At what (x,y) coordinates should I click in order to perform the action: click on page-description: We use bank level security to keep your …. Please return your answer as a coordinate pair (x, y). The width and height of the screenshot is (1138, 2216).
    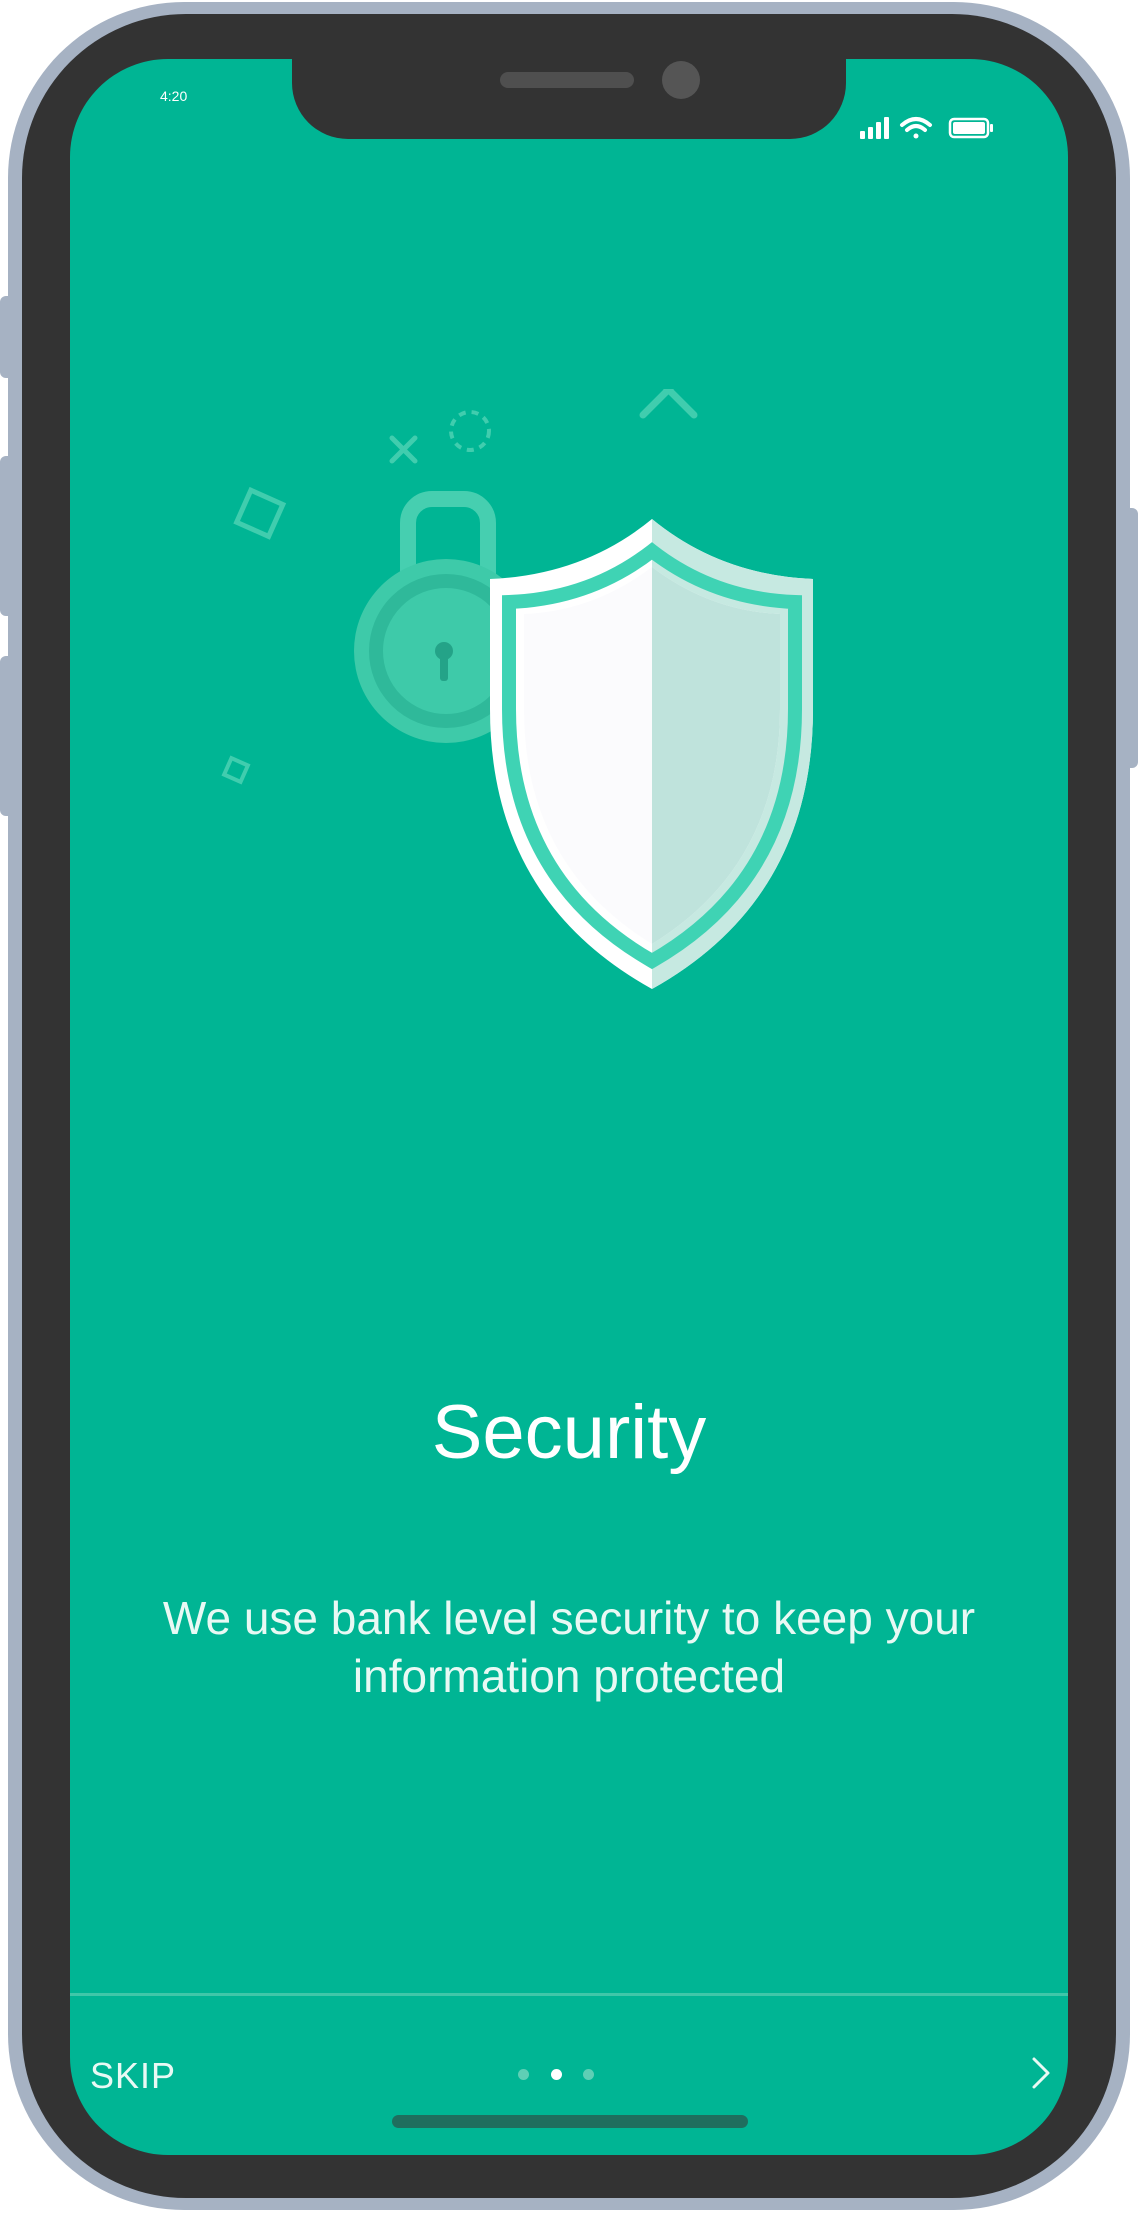
    Looking at the image, I should click on (569, 1647).